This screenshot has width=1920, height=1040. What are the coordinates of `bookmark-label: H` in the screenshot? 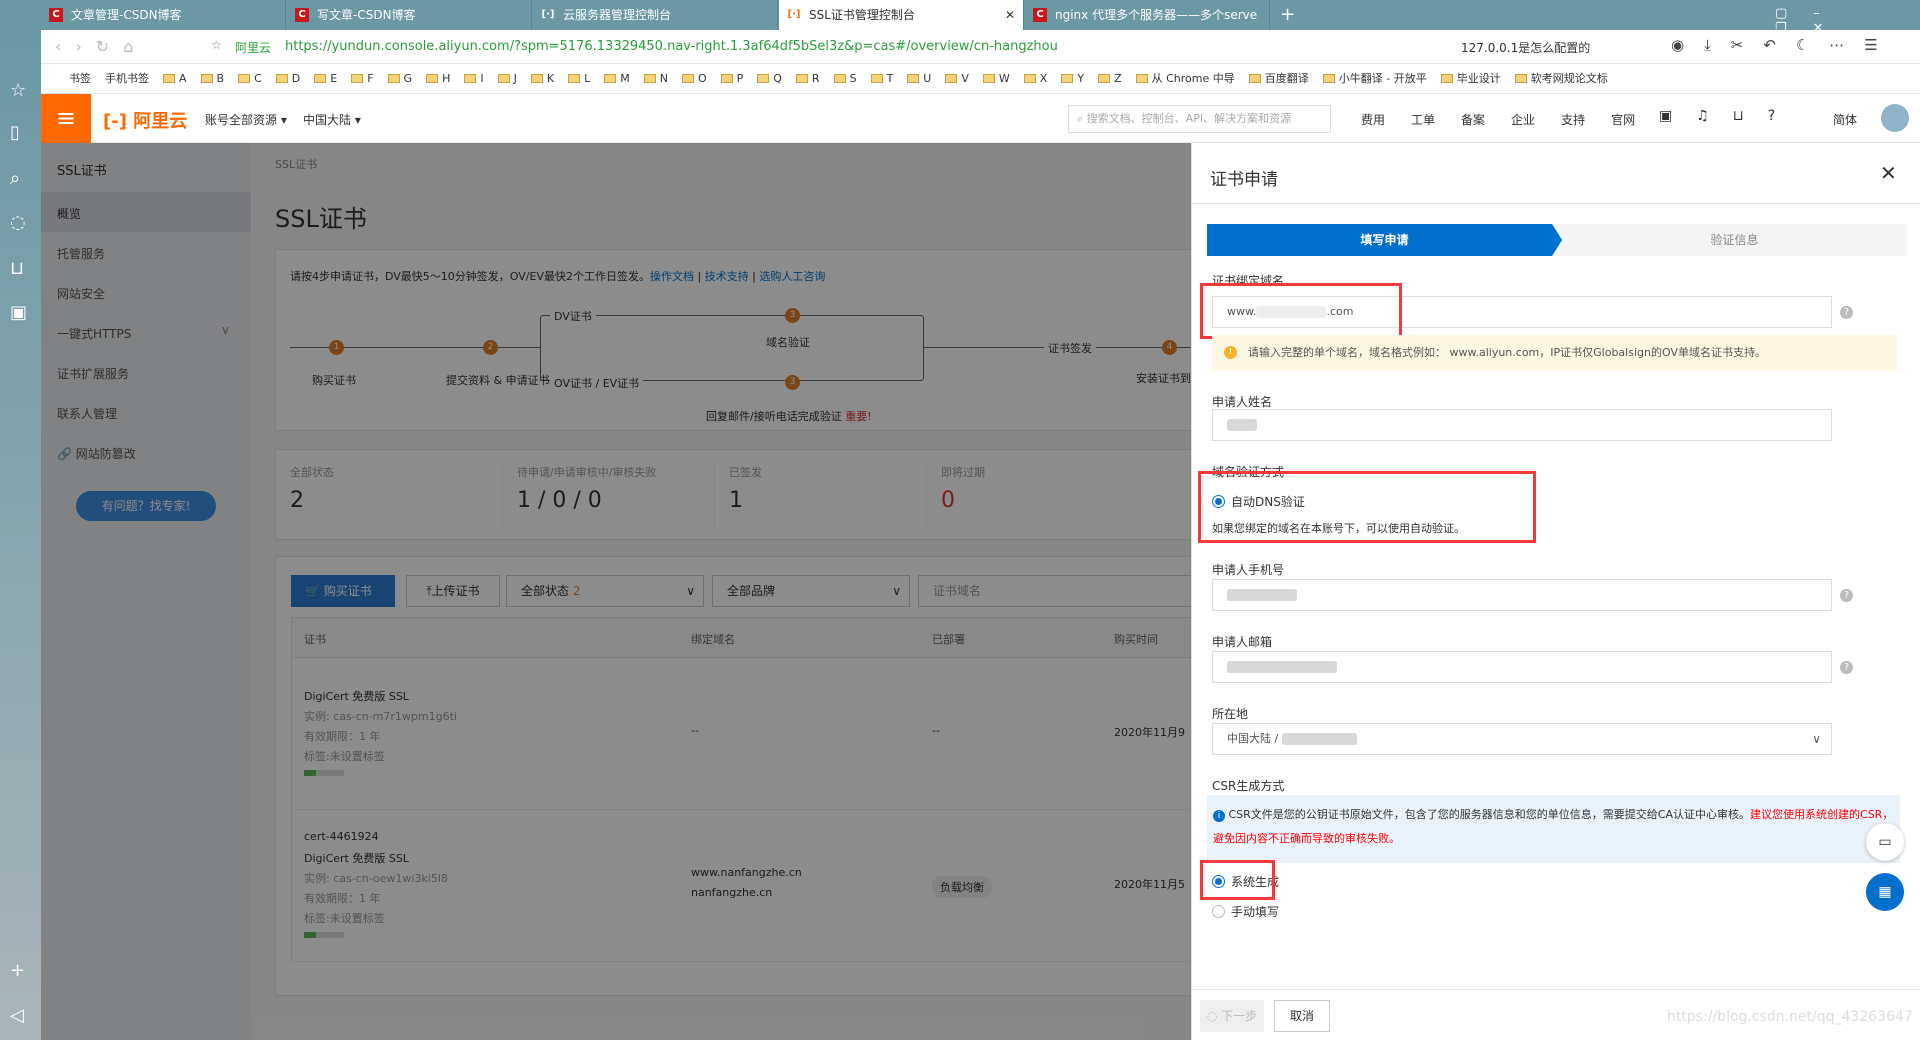 It's located at (446, 78).